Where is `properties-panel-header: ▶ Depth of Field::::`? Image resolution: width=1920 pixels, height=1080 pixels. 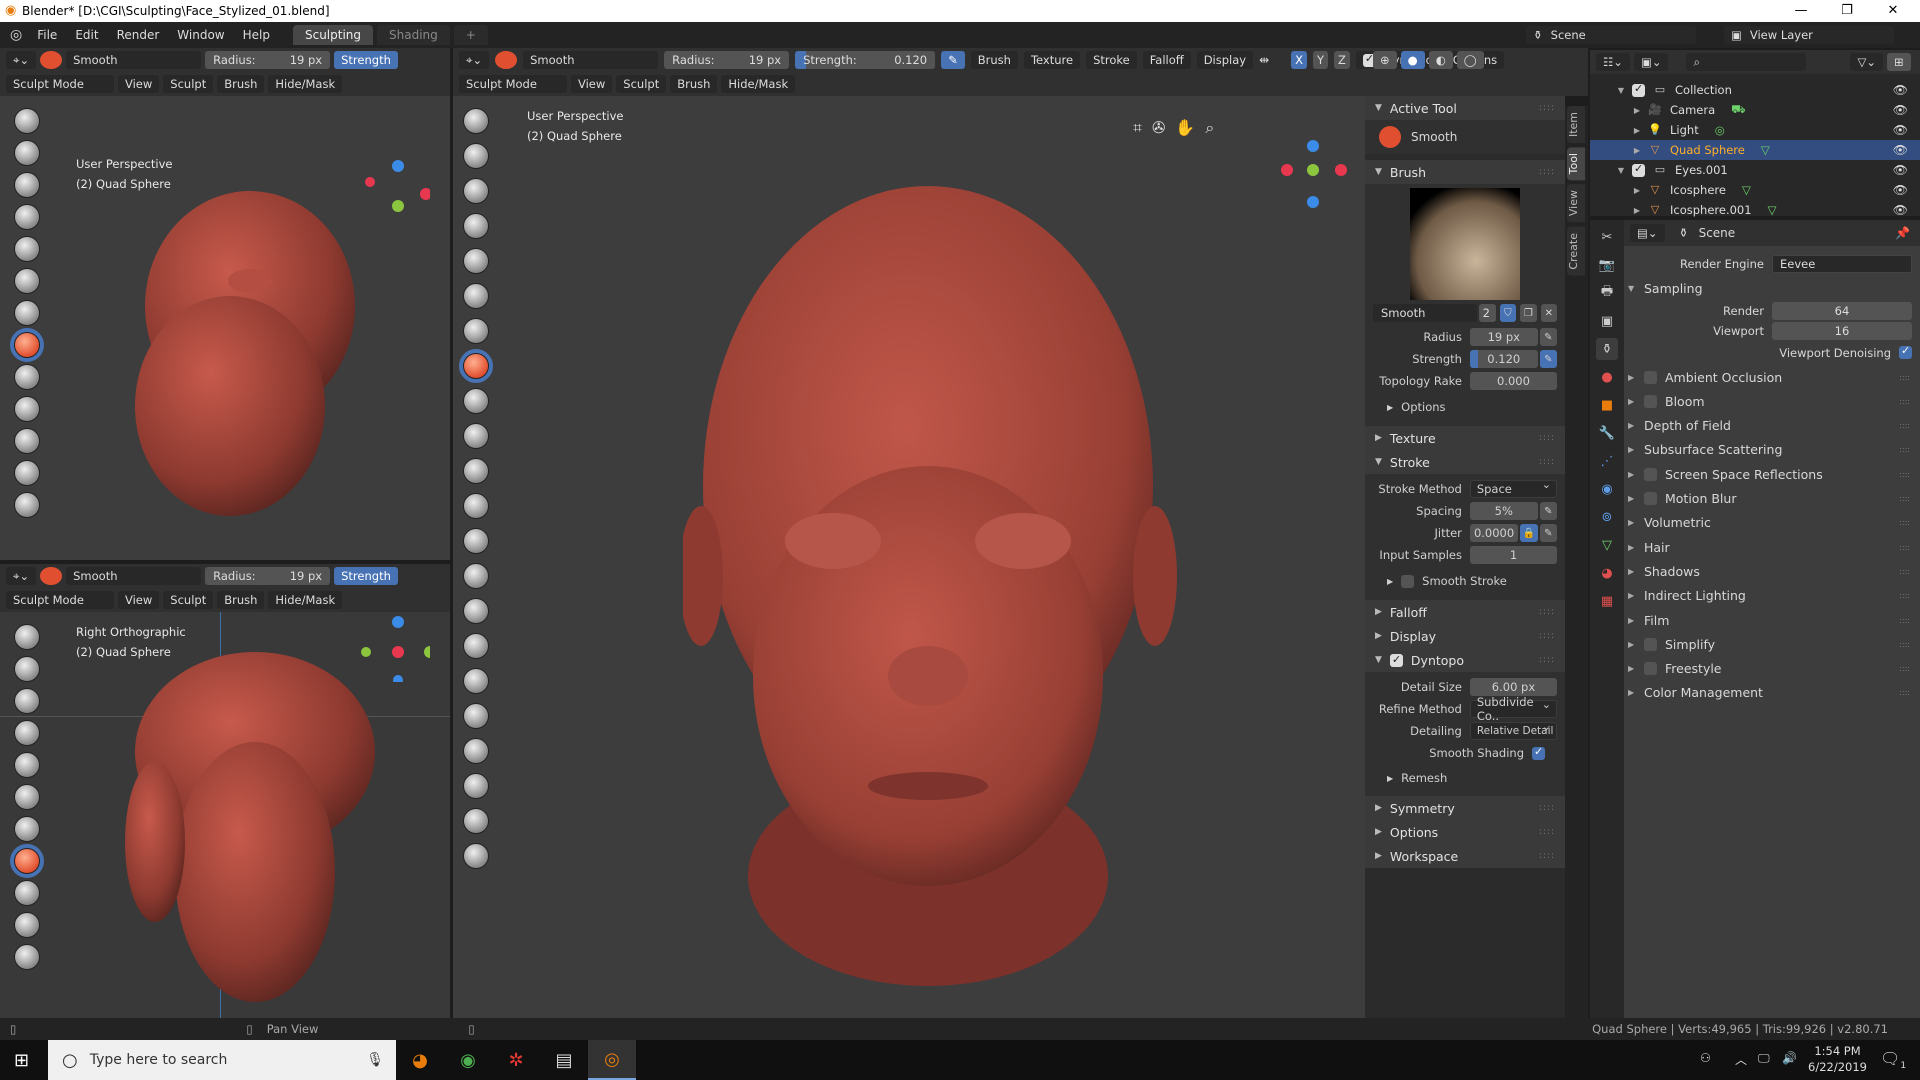
properties-panel-header: ▶ Depth of Field:::: is located at coordinates (1772, 425).